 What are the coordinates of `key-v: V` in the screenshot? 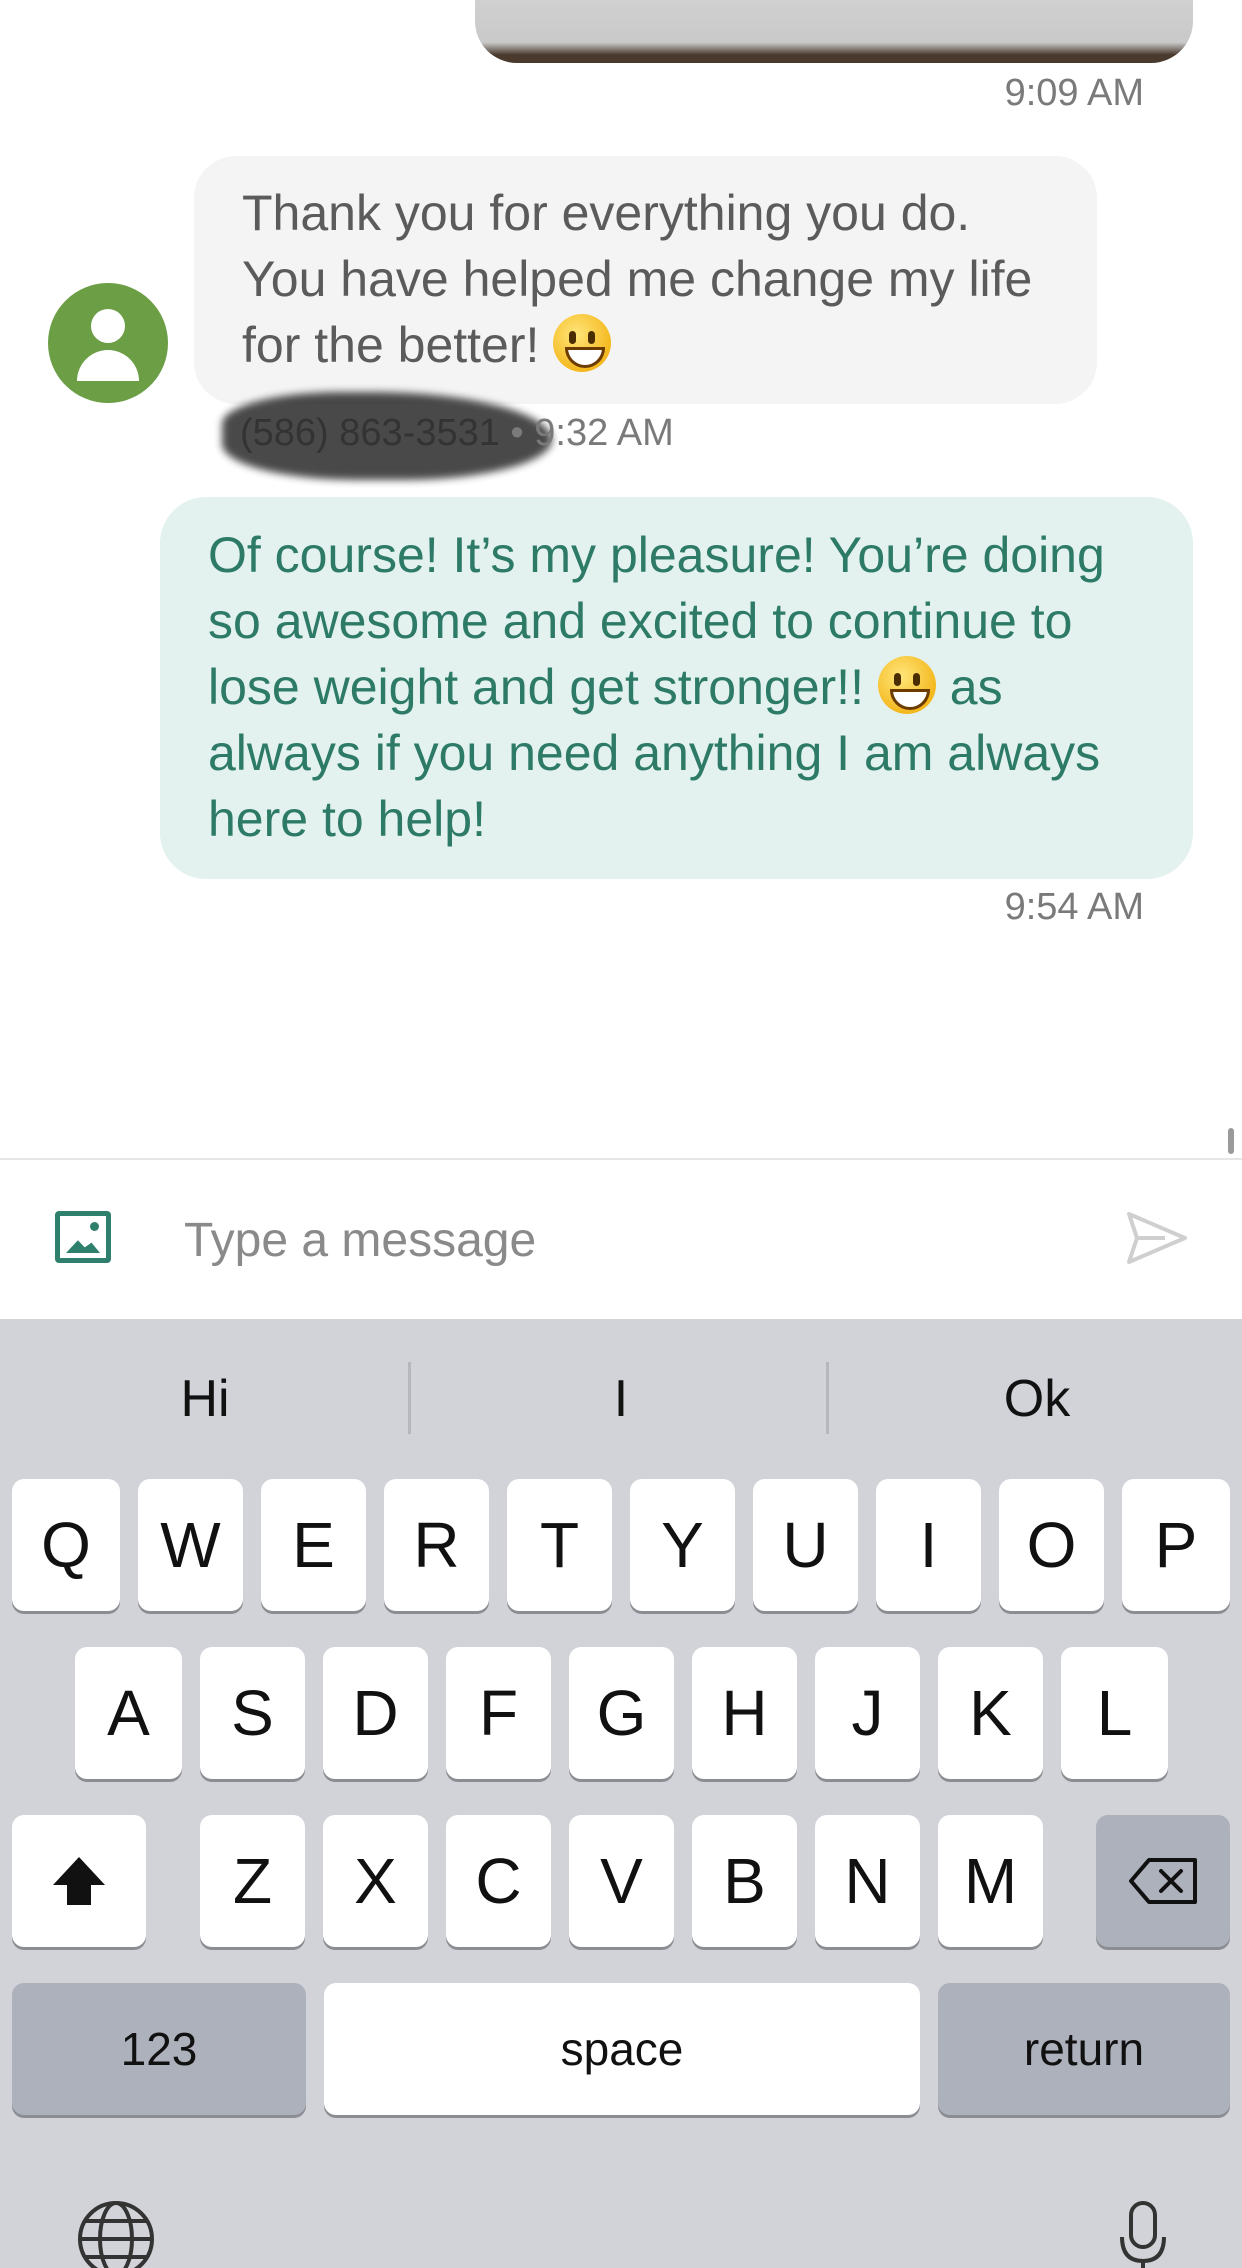 It's located at (621, 1881).